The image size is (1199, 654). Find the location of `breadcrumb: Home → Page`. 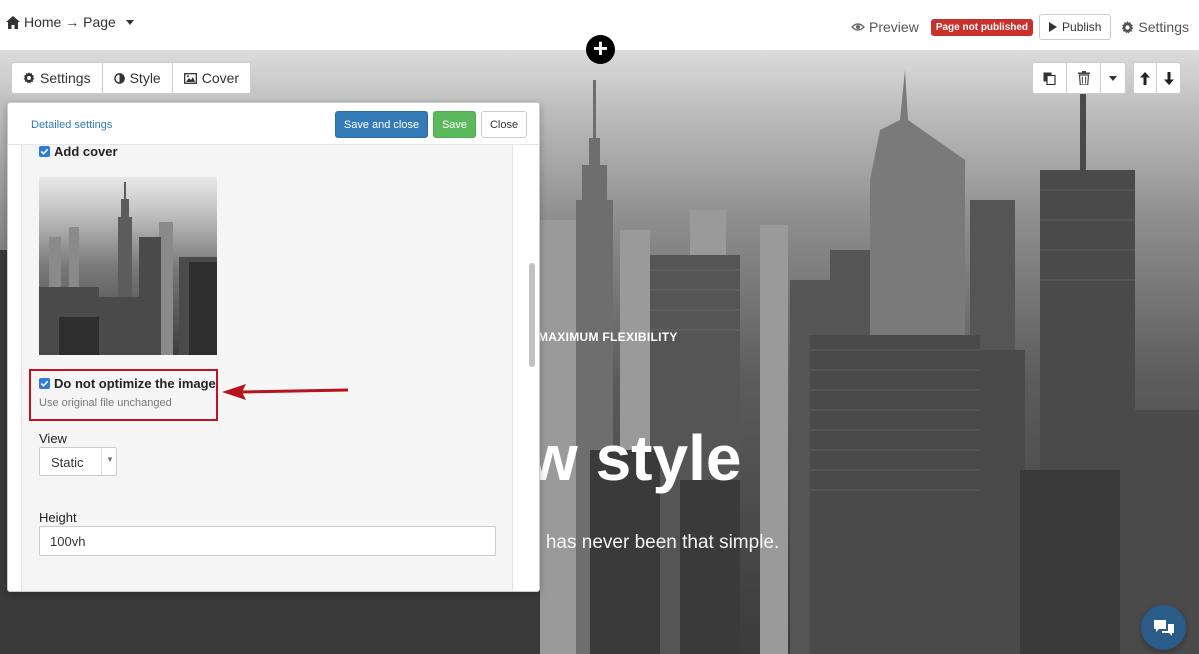

breadcrumb: Home → Page is located at coordinates (70, 22).